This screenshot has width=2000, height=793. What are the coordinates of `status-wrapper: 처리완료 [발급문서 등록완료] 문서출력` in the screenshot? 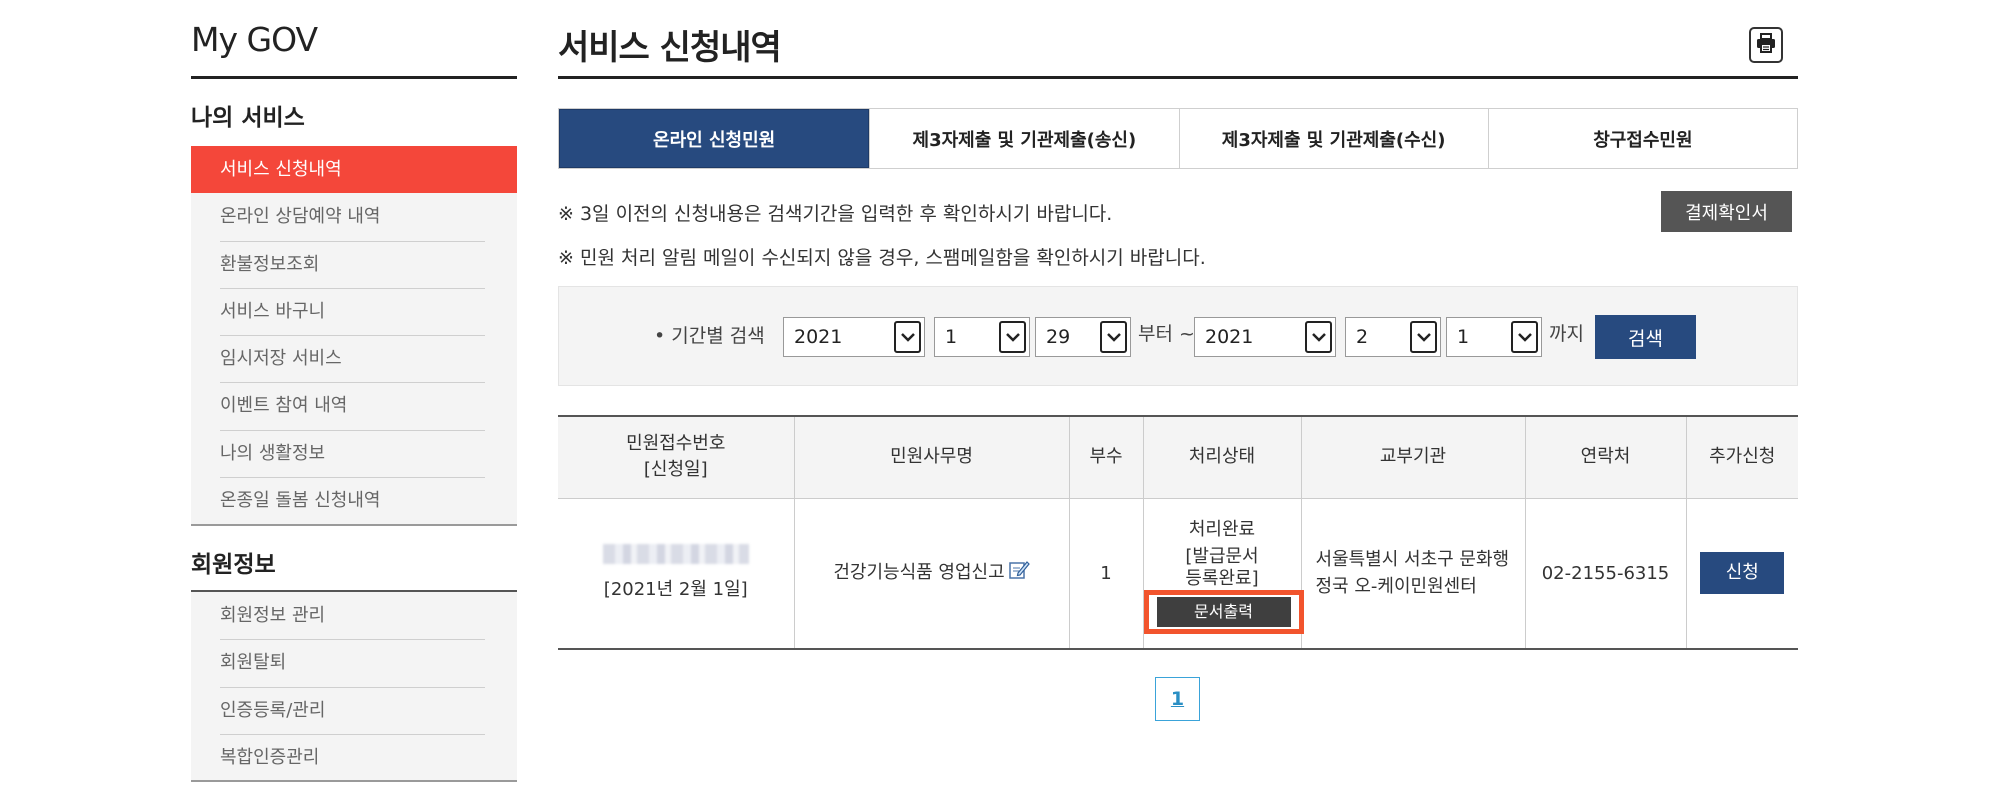 It's located at (1223, 573).